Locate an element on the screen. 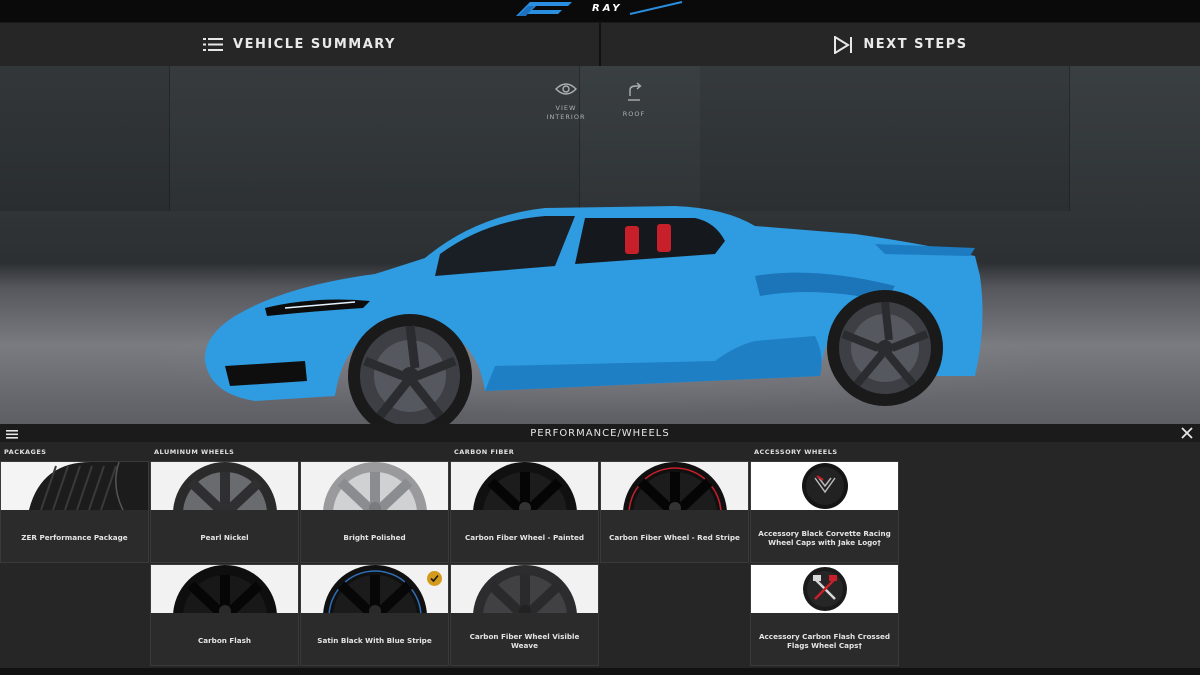 The image size is (1200, 675). category-aluminum-wheels: ALUMINUM WHEELS is located at coordinates (194, 452).